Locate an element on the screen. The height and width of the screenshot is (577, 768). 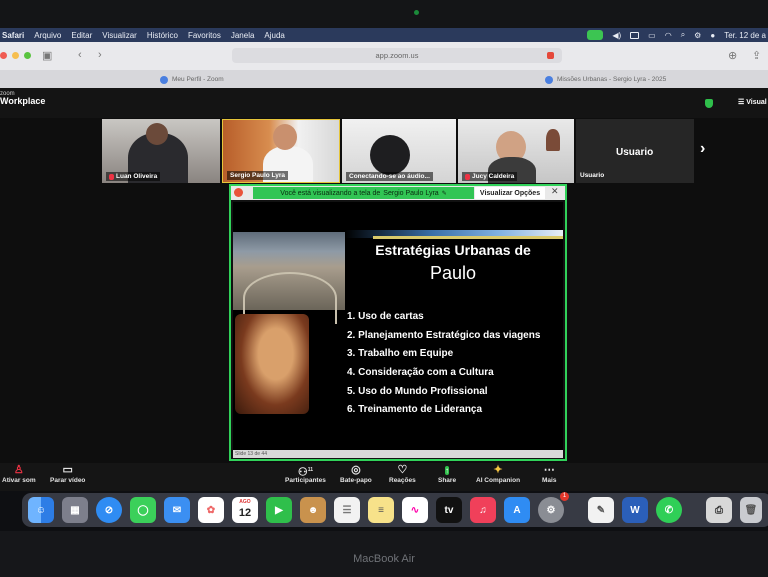
safari-toolbar: ▣ ‹ › app.zoom.us ⊕ ⇪ is located at coordinates (384, 56).